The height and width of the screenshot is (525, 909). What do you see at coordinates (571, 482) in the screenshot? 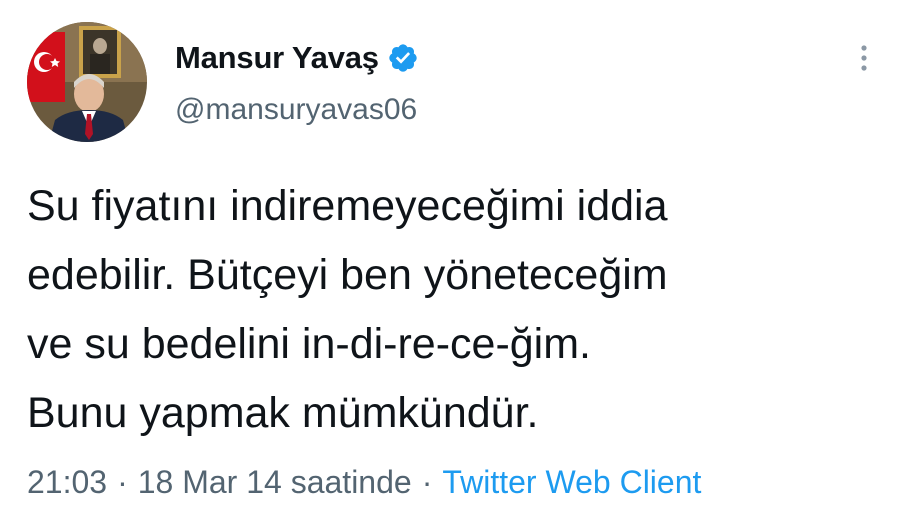
I see `tweet-source-link: Twitter Web Client` at bounding box center [571, 482].